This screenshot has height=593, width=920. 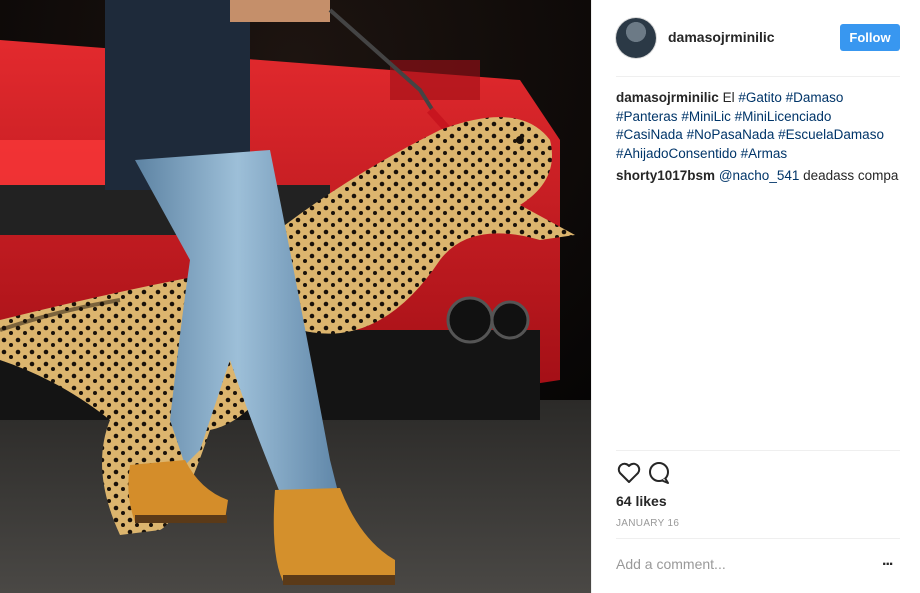 What do you see at coordinates (728, 97) in the screenshot?
I see `caption-text: El` at bounding box center [728, 97].